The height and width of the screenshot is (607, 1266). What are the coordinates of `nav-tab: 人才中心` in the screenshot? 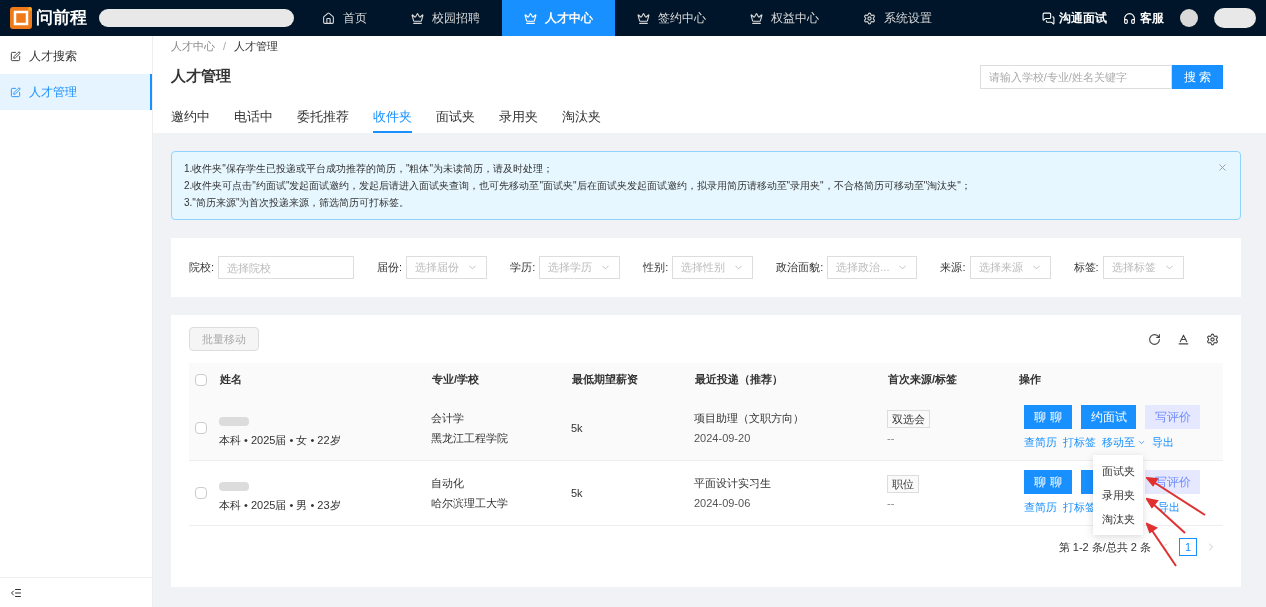 It's located at (558, 18).